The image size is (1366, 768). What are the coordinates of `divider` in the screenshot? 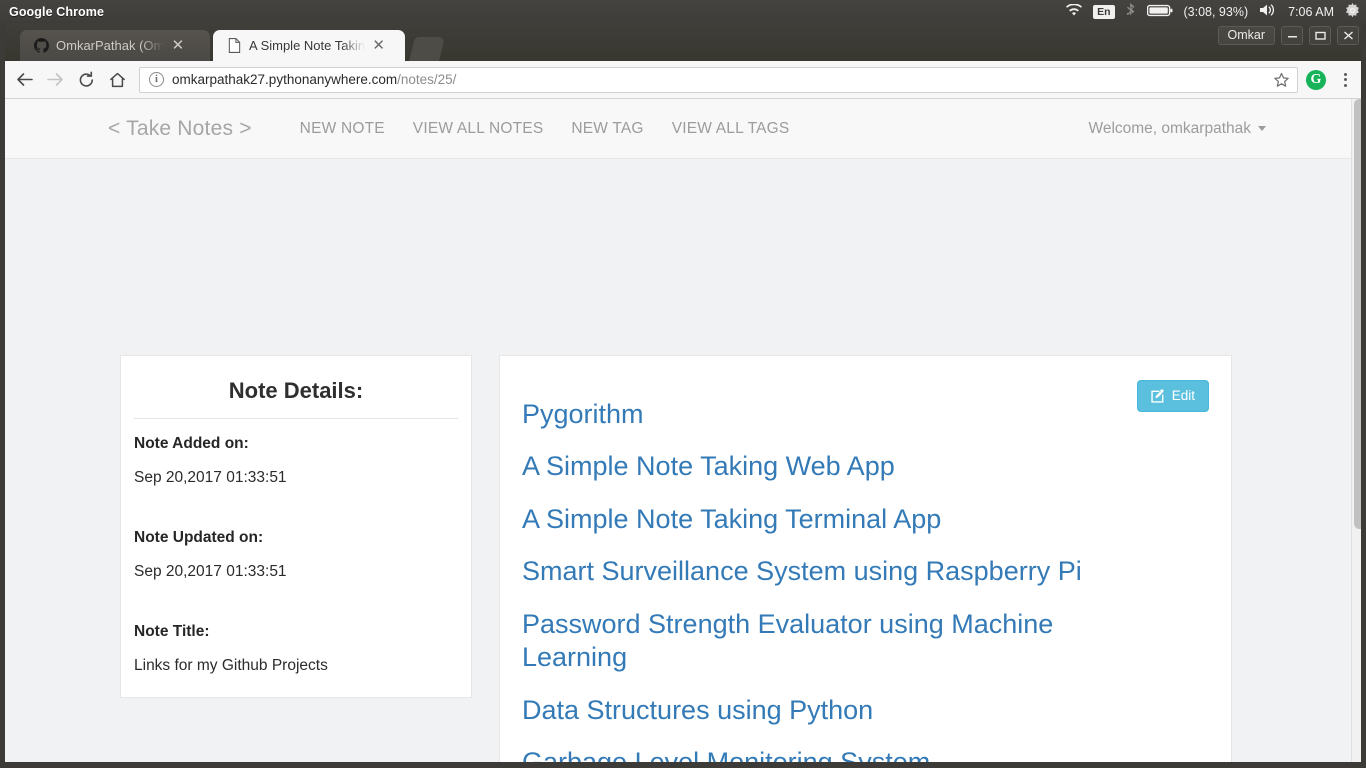 It's located at (296, 418).